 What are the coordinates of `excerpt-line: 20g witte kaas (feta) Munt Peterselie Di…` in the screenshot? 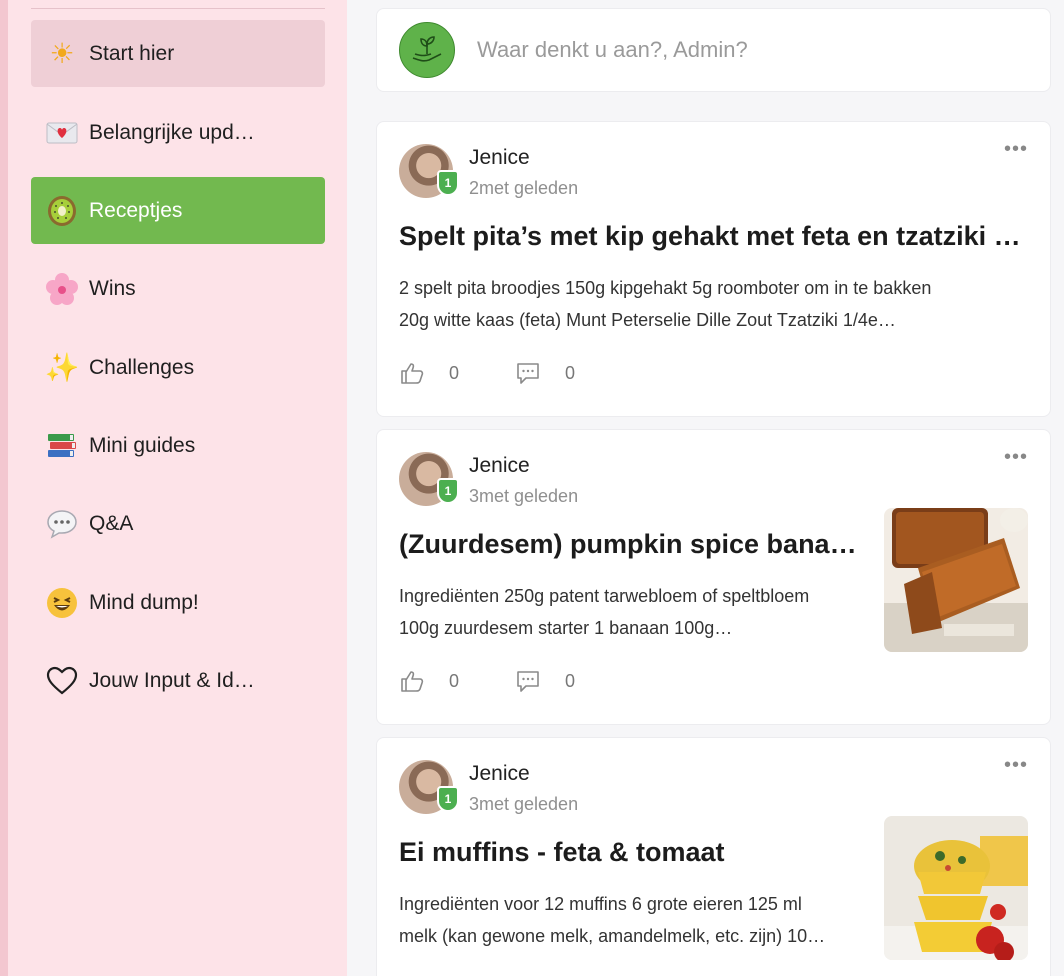 It's located at (647, 320).